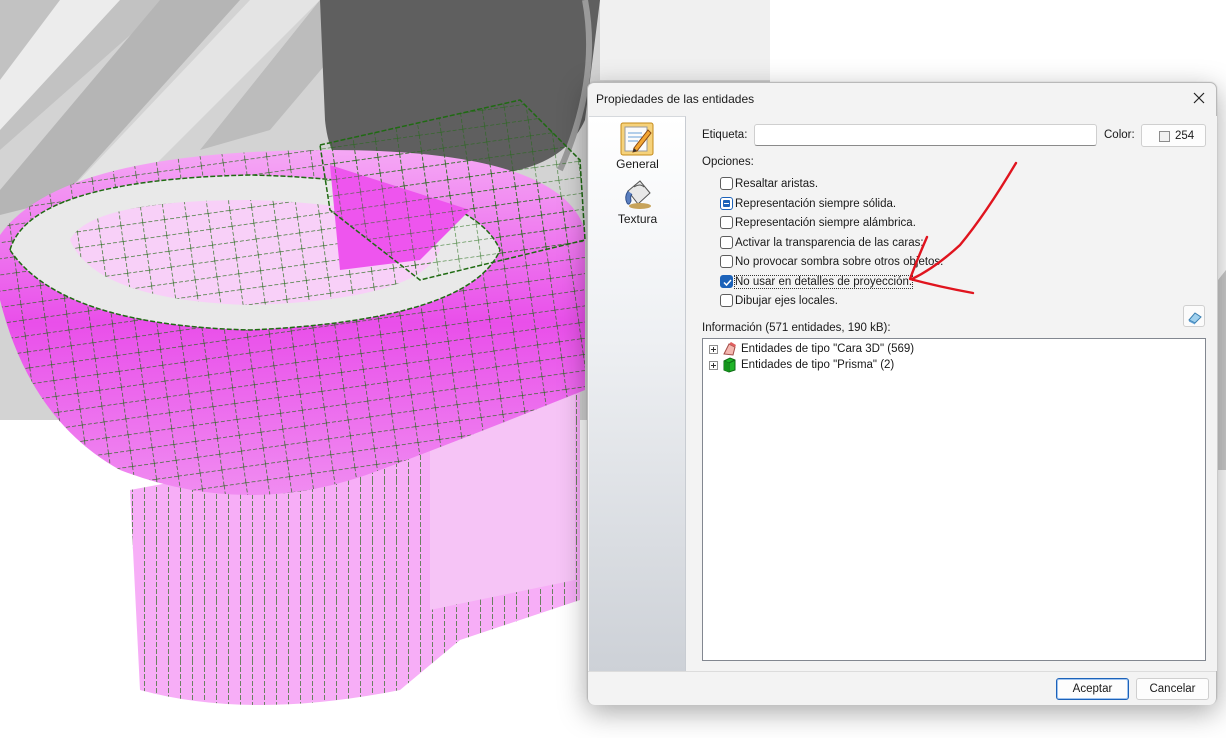  What do you see at coordinates (637, 393) in the screenshot?
I see `category-sidebar: General Textura` at bounding box center [637, 393].